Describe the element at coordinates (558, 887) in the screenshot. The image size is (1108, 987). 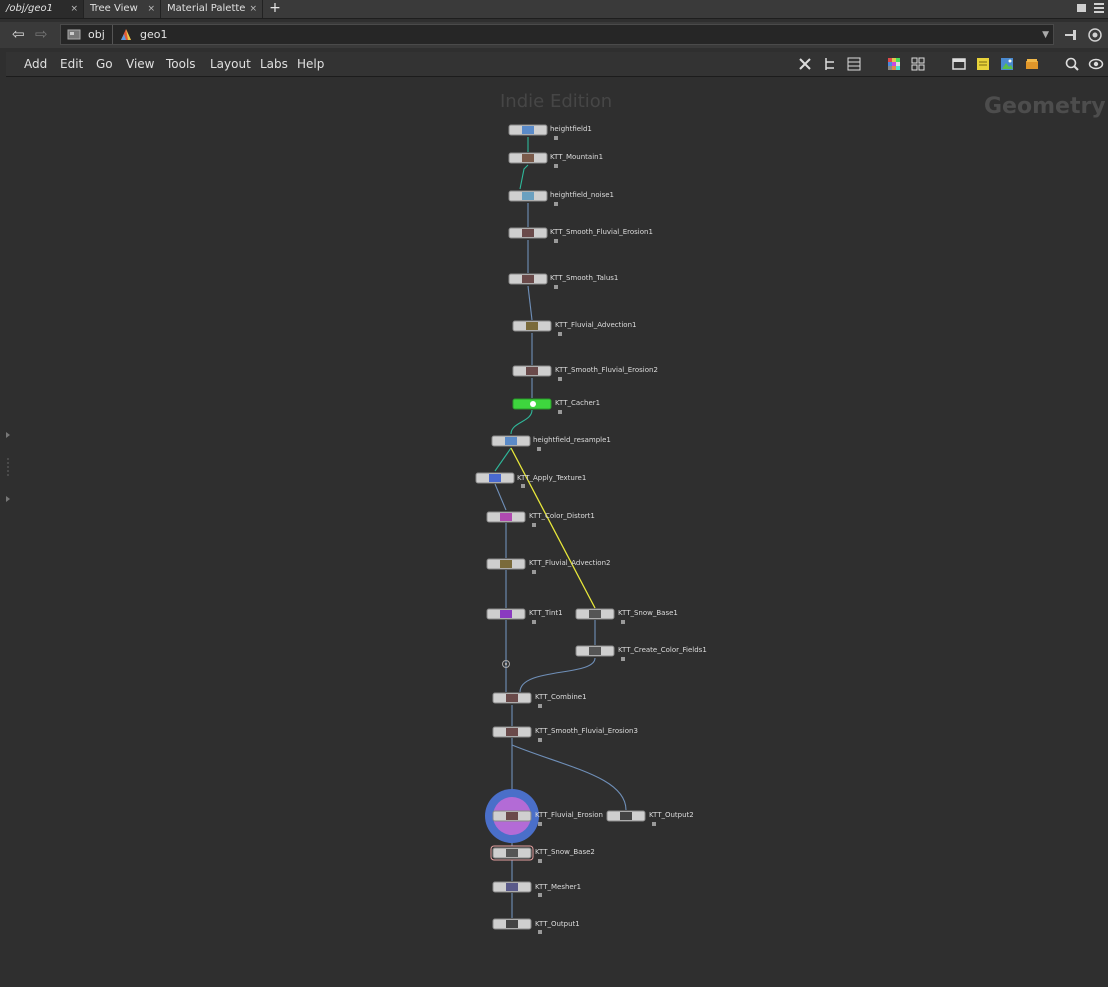
I see `node-label: KTT_Mesher1` at that location.